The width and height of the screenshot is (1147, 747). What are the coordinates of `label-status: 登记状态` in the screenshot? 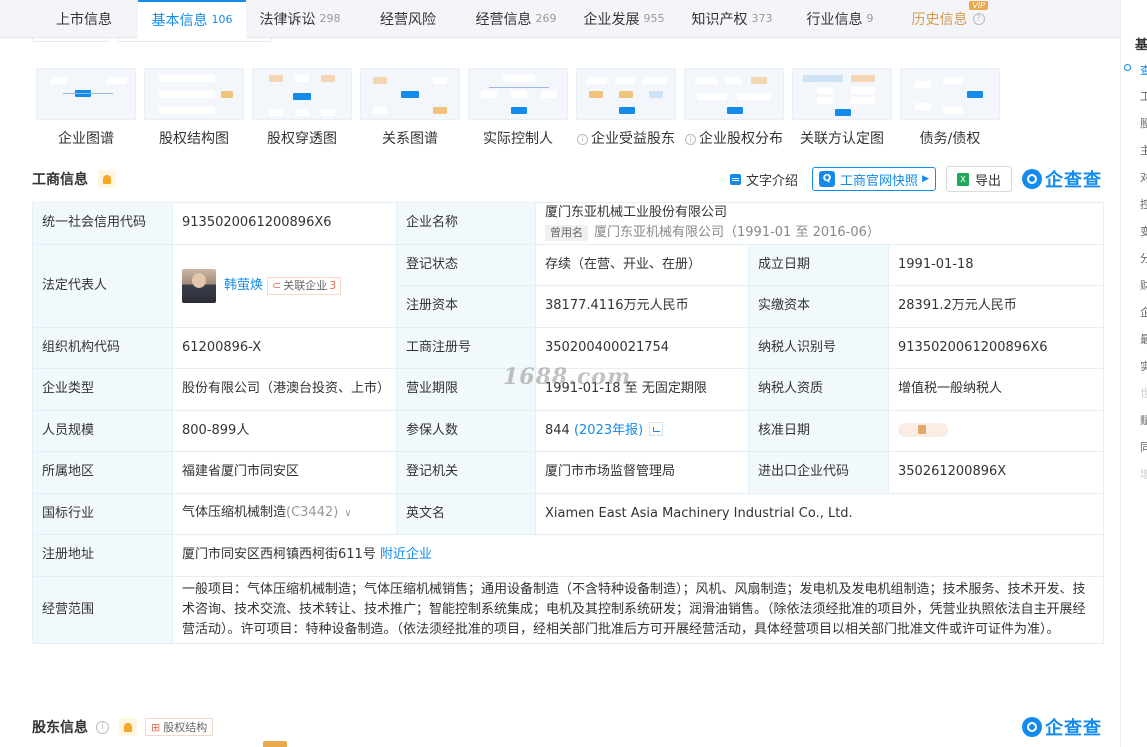 It's located at (466, 264).